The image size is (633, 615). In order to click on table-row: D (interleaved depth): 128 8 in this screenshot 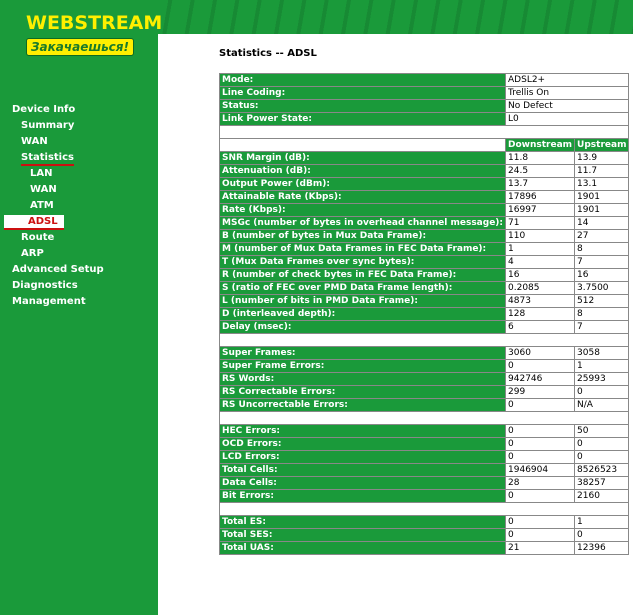, I will do `click(424, 314)`.